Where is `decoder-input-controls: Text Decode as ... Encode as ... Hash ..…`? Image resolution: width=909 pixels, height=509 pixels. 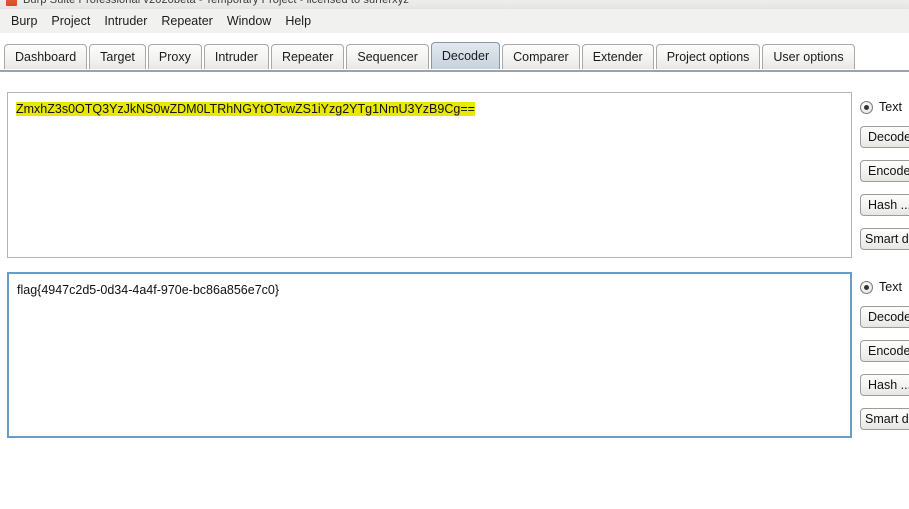 decoder-input-controls: Text Decode as ... Encode as ... Hash ..… is located at coordinates (884, 180).